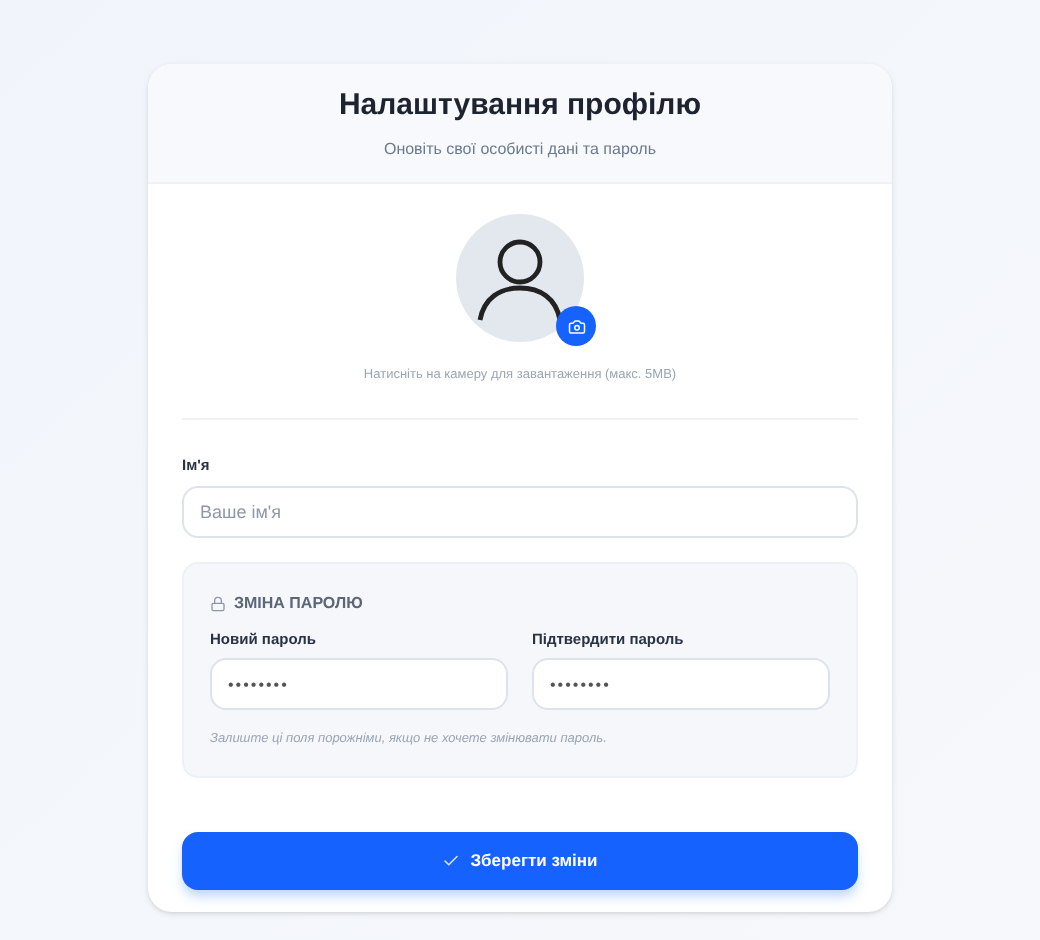 Image resolution: width=1040 pixels, height=940 pixels. I want to click on camera-upload-button, so click(576, 326).